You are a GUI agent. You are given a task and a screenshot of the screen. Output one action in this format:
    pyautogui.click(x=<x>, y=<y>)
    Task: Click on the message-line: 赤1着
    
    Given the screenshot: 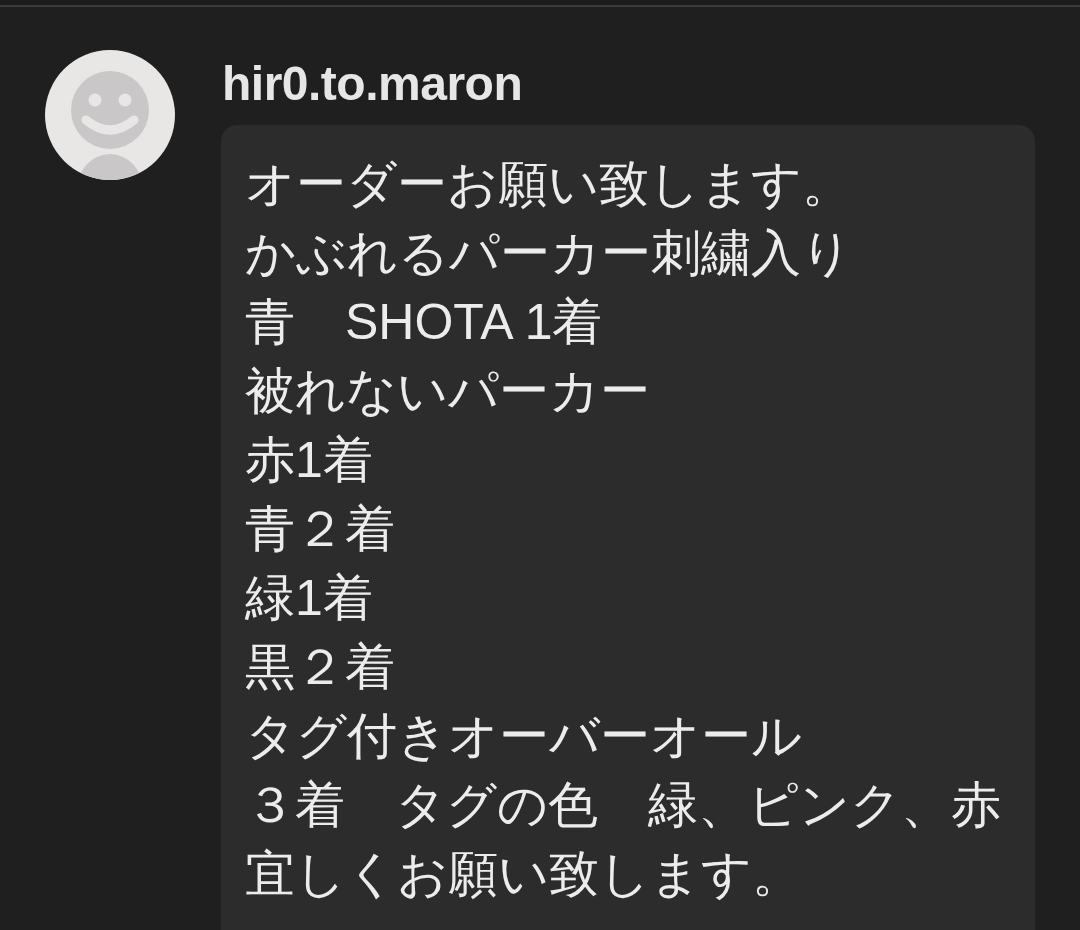 What is the action you would take?
    pyautogui.click(x=309, y=460)
    